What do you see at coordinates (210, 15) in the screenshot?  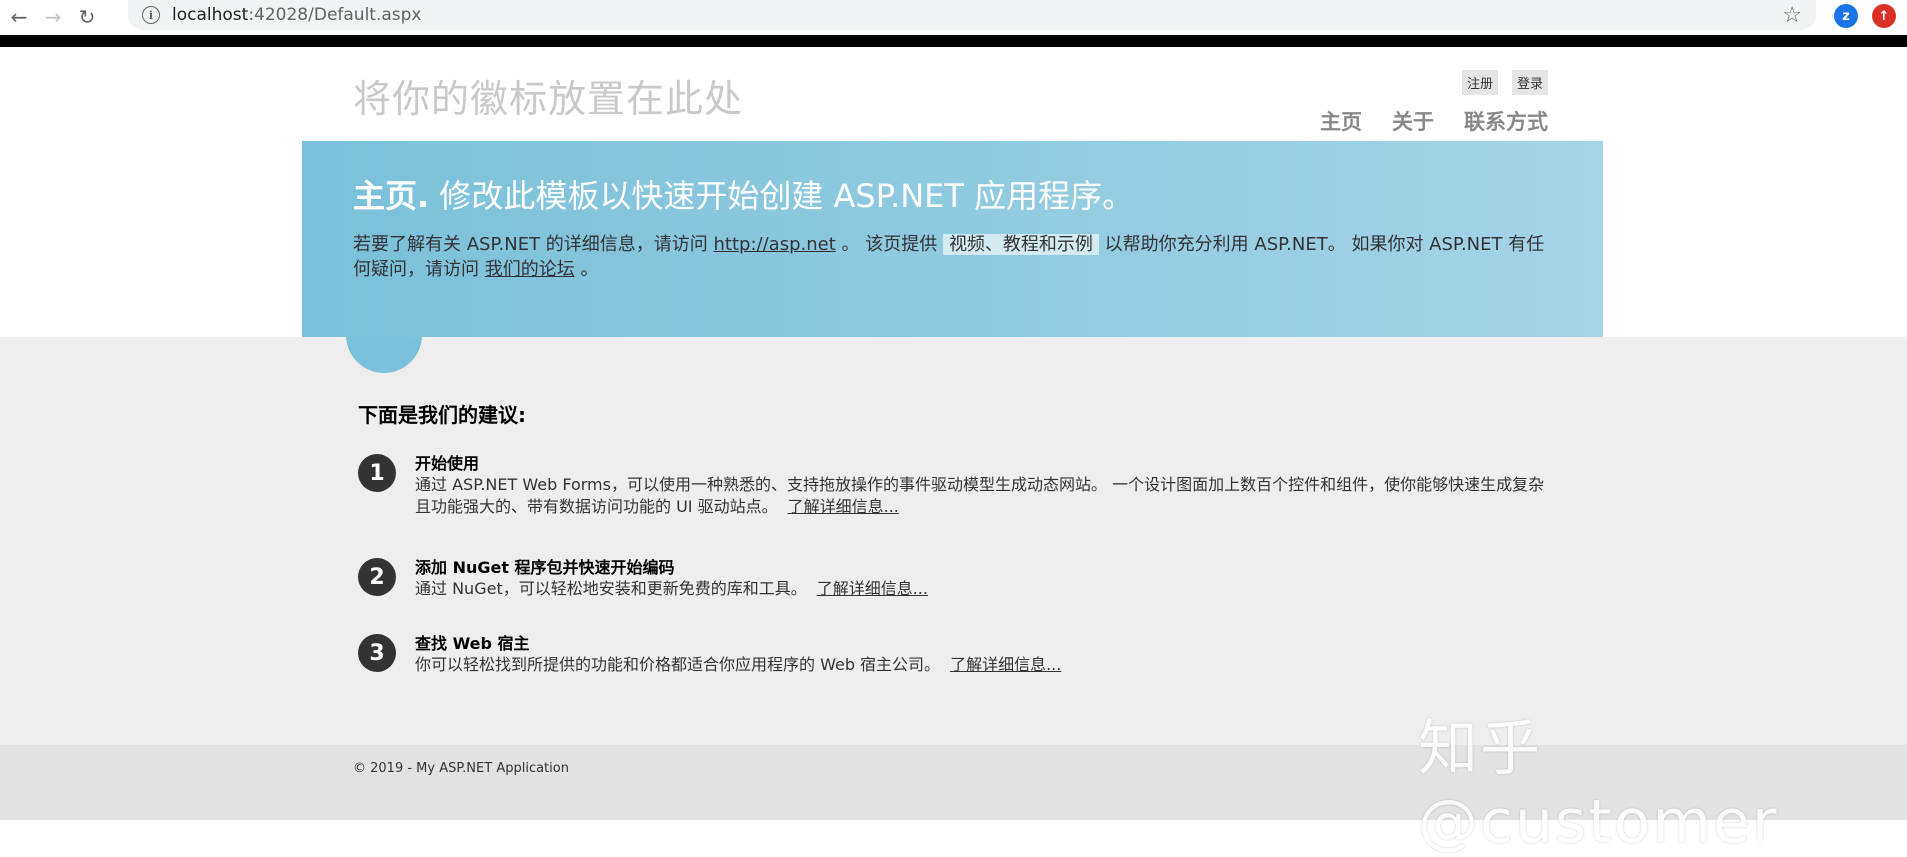 I see `url-host: localhost` at bounding box center [210, 15].